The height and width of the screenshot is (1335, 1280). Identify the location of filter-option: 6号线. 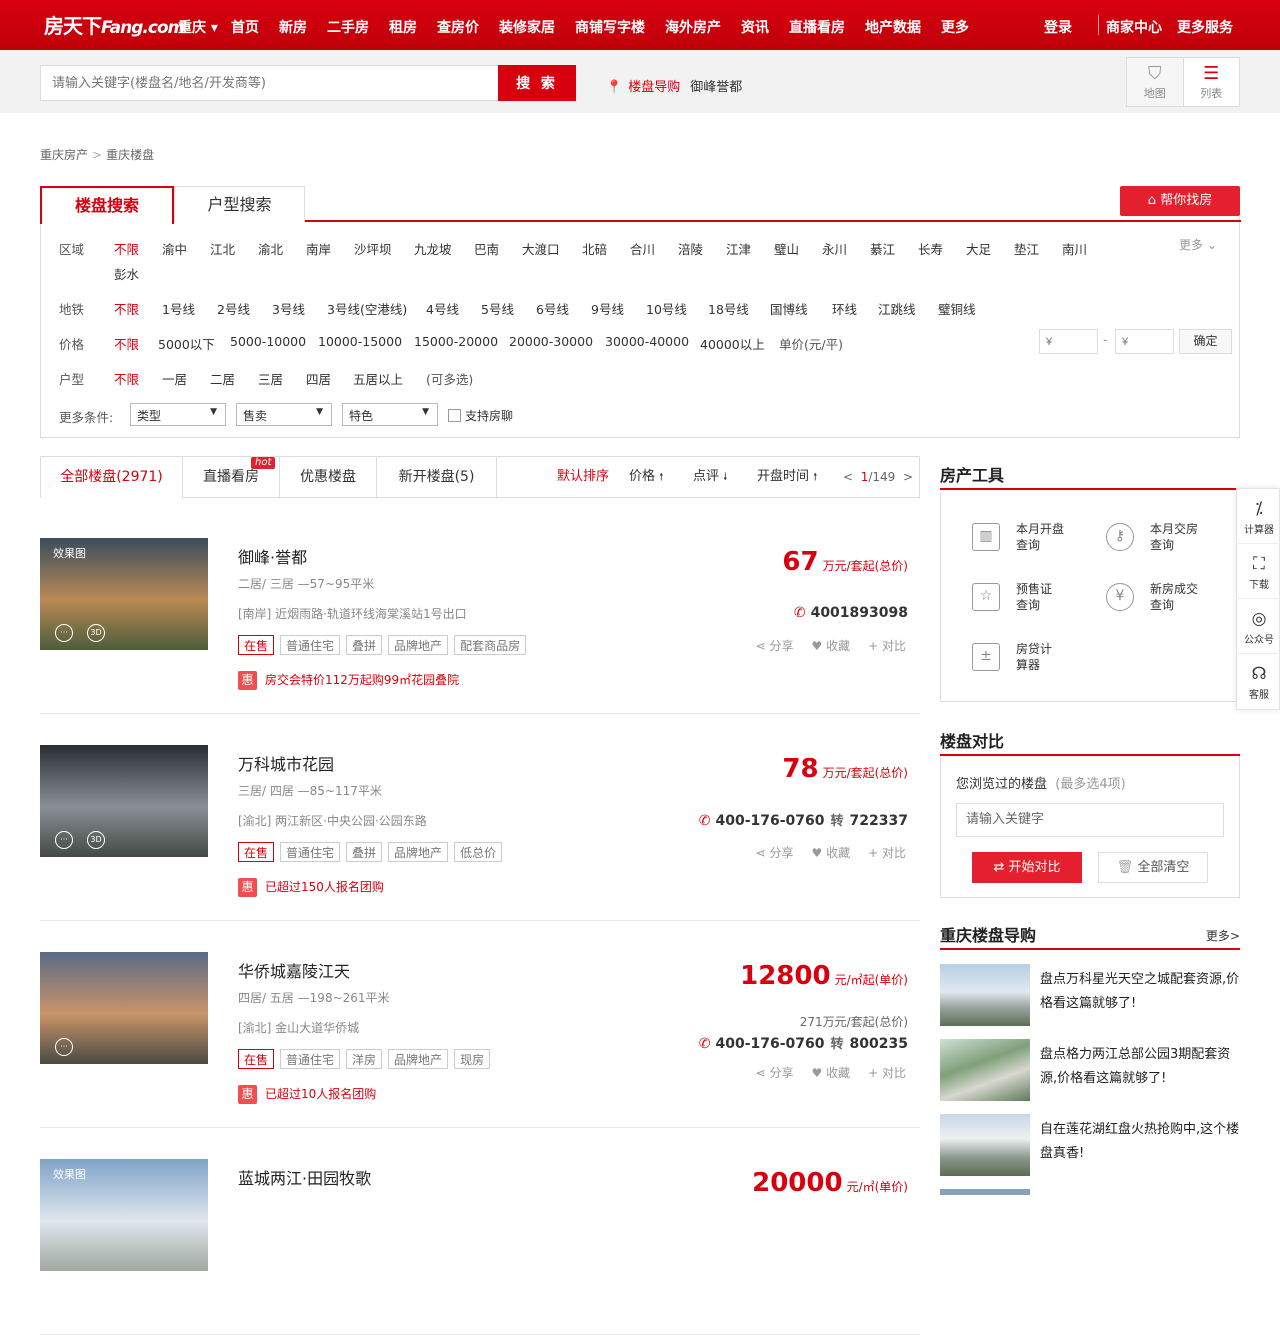
(552, 308).